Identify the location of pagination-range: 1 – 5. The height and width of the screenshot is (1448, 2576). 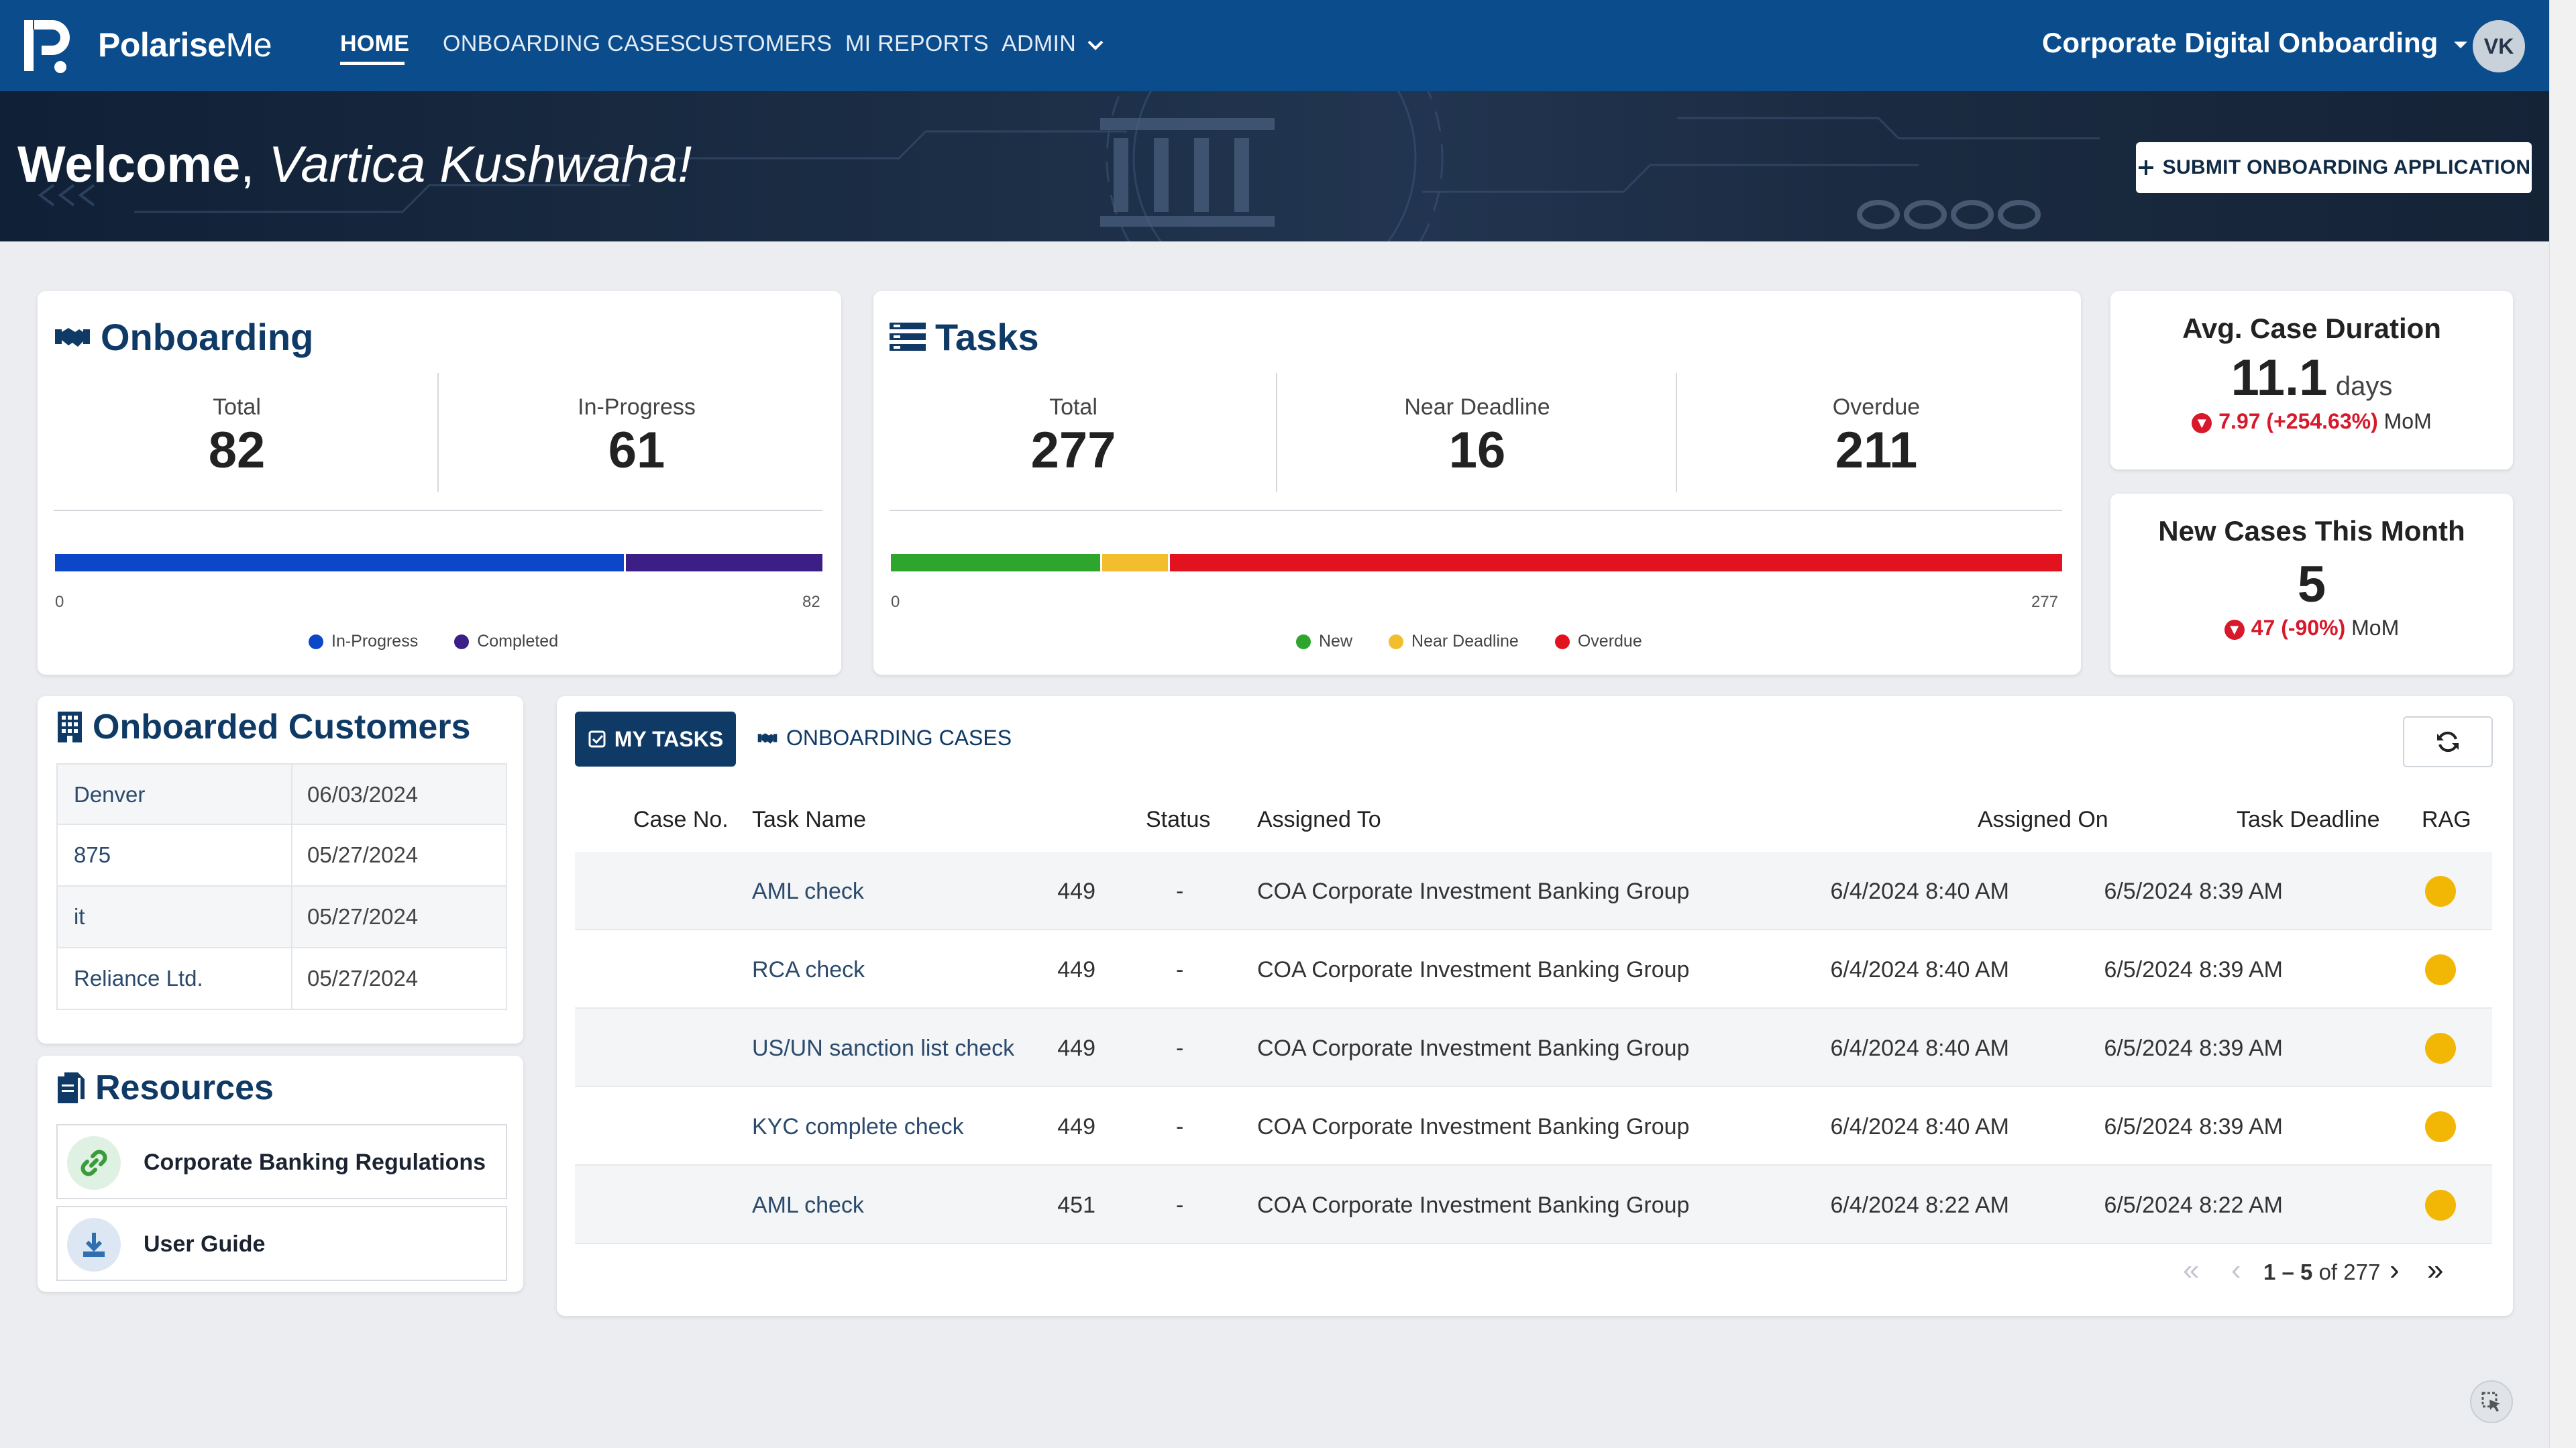
(2288, 1272).